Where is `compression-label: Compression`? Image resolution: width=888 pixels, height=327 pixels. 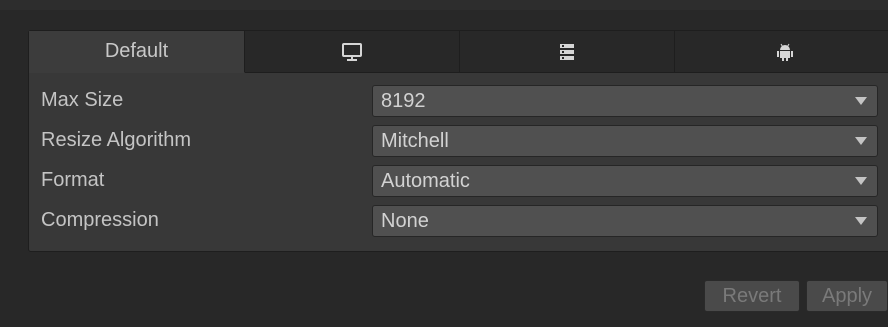
compression-label: Compression is located at coordinates (100, 220).